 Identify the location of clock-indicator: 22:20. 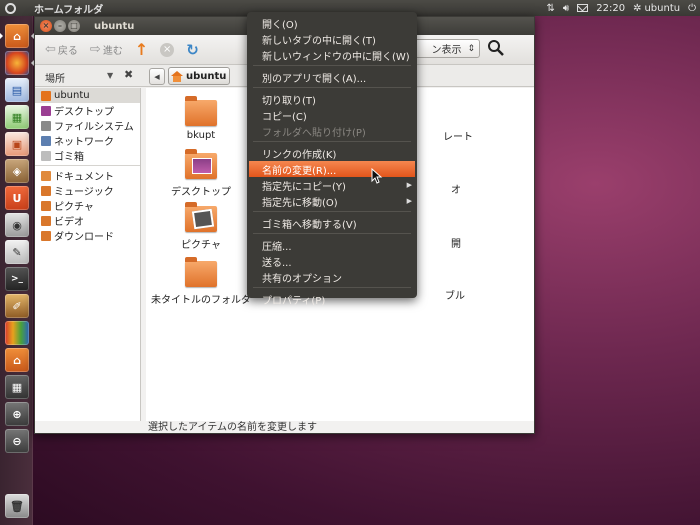
(610, 8).